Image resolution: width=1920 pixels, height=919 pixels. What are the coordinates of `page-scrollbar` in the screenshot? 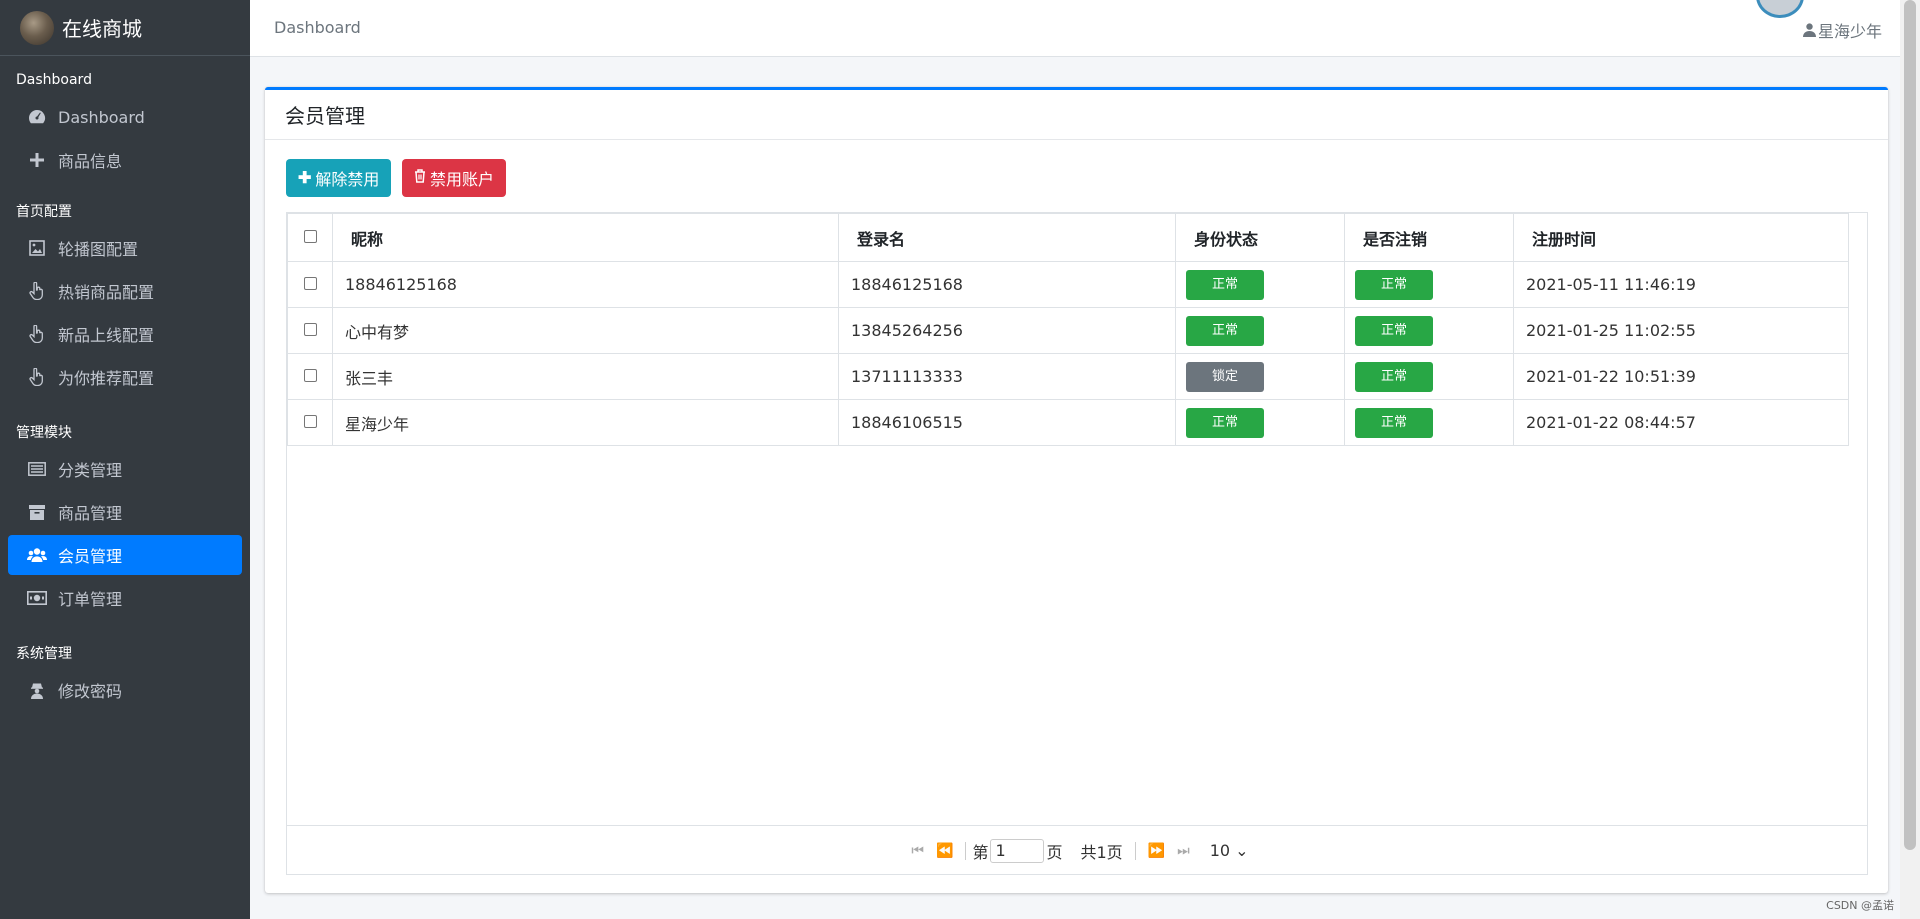 It's located at (1910, 459).